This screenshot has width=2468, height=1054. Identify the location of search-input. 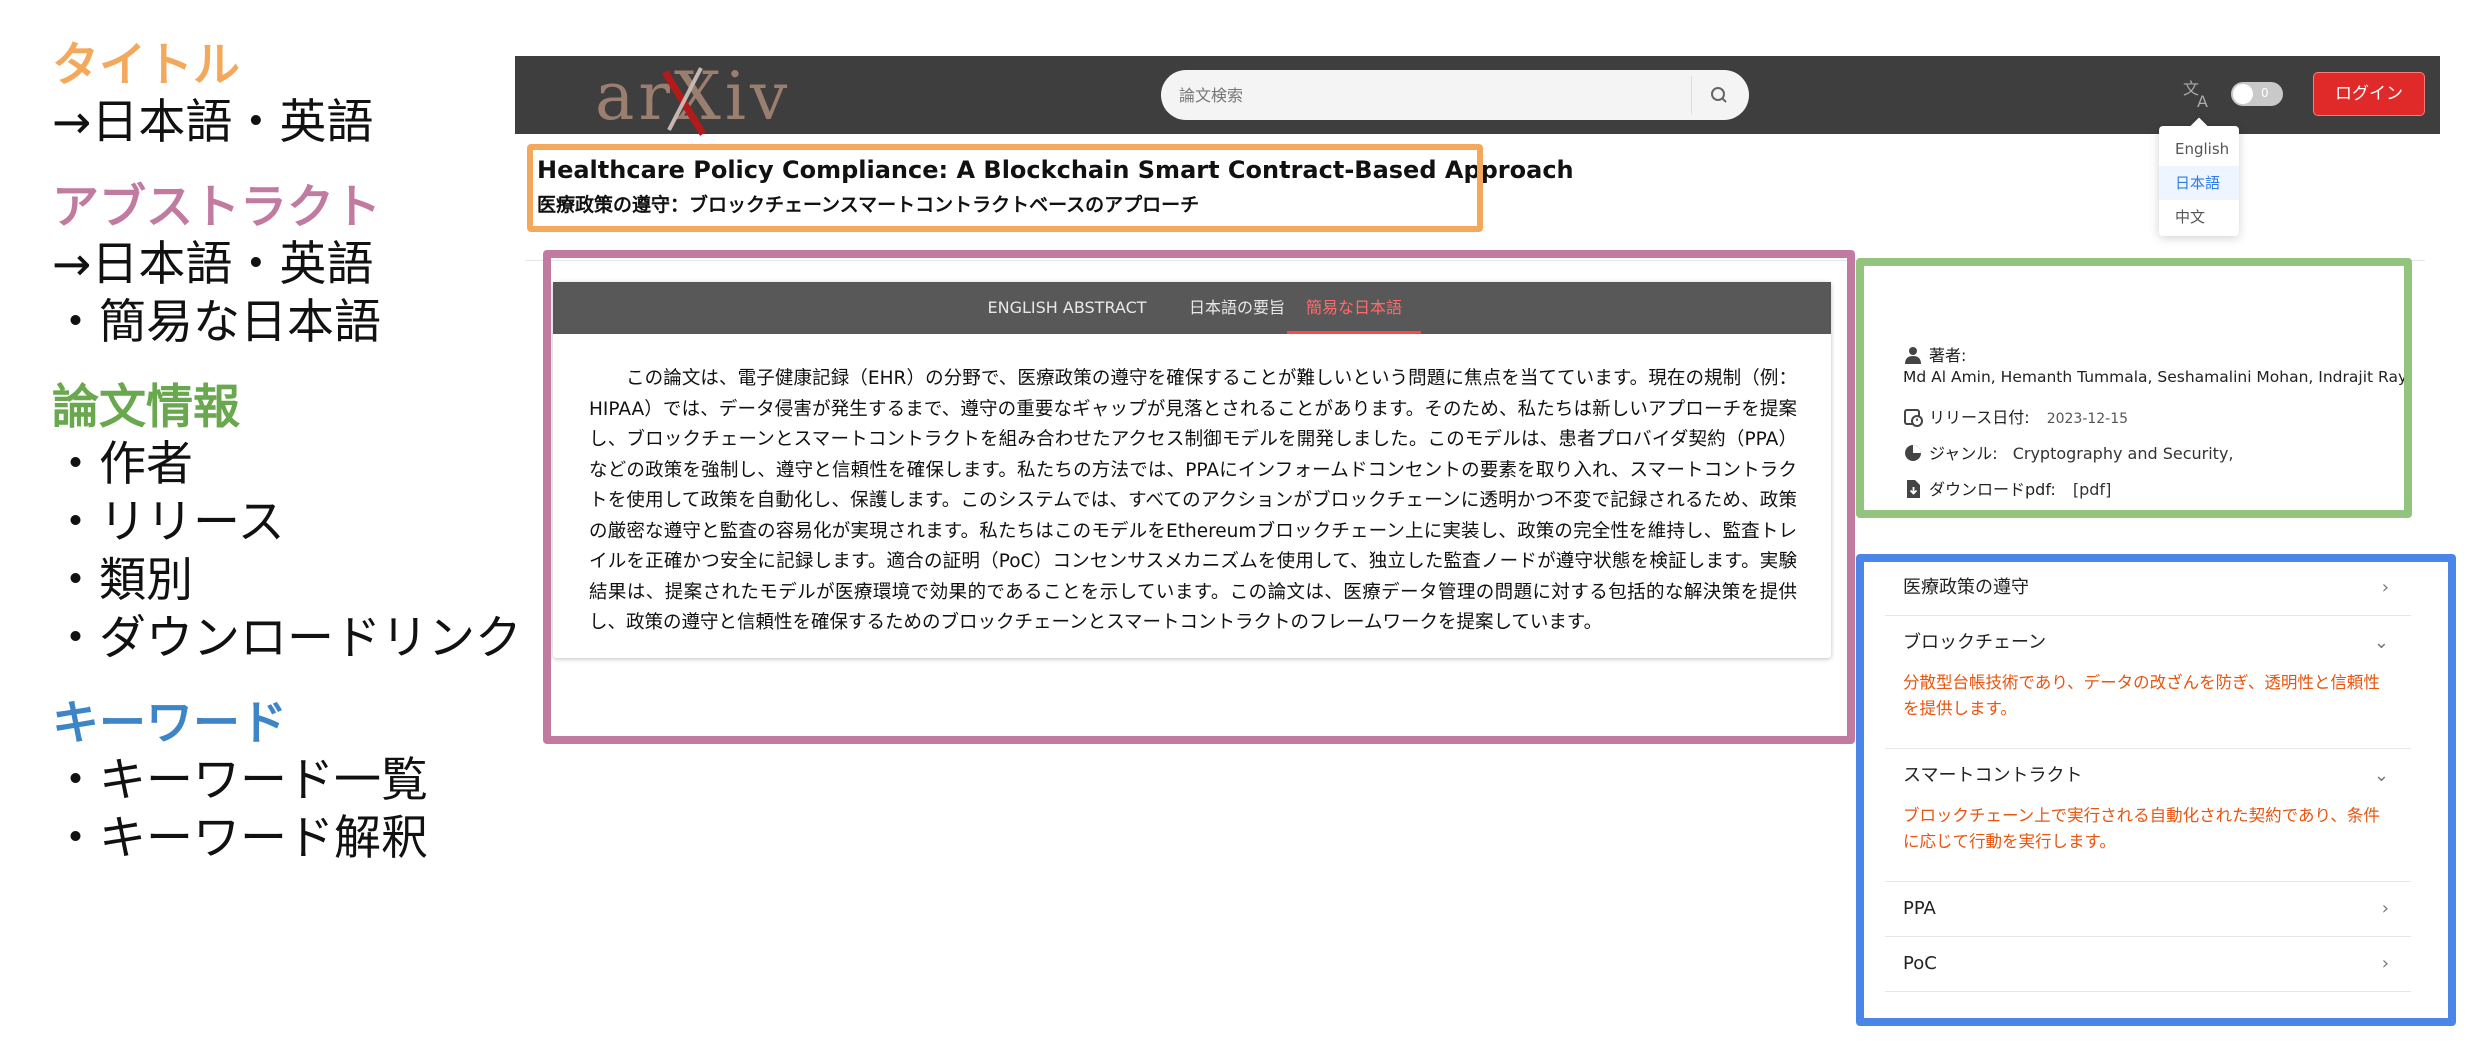
(1429, 95).